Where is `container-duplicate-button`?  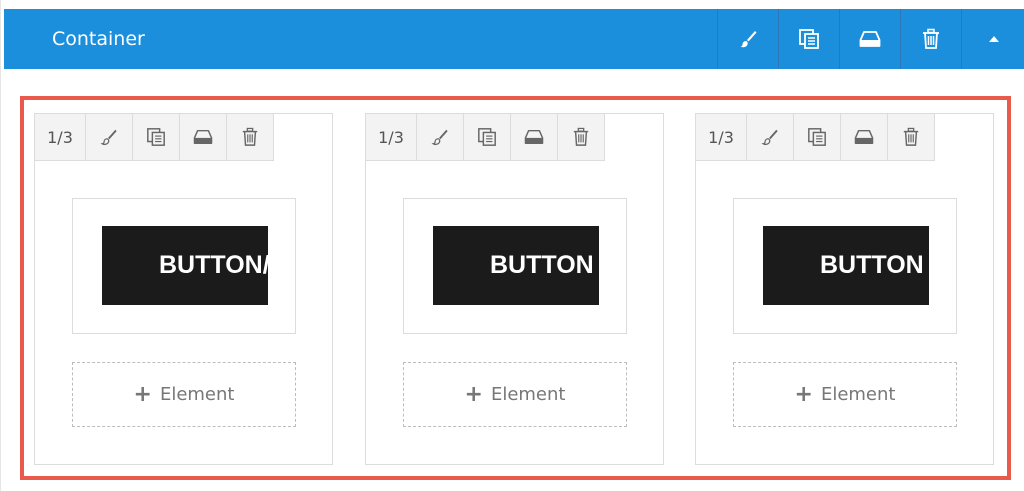 container-duplicate-button is located at coordinates (808, 39).